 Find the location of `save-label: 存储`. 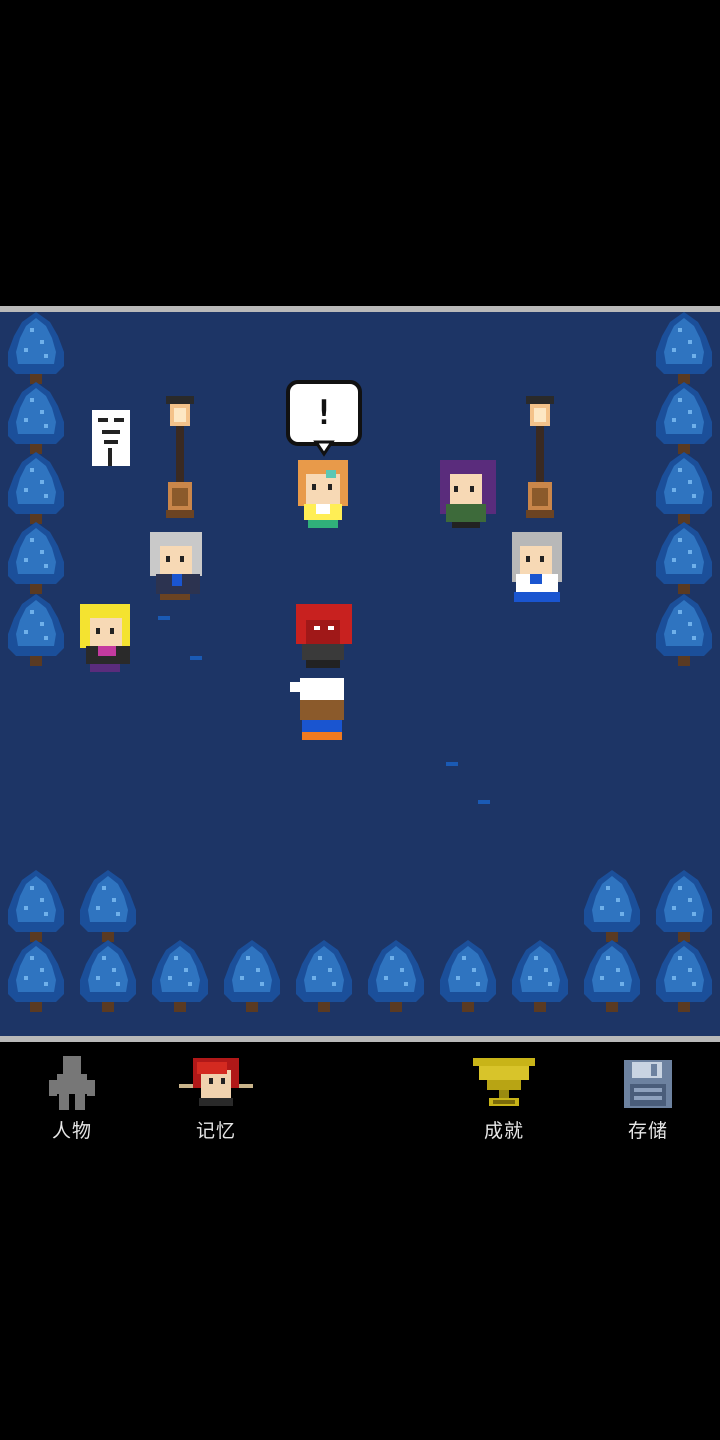

save-label: 存储 is located at coordinates (647, 1131).